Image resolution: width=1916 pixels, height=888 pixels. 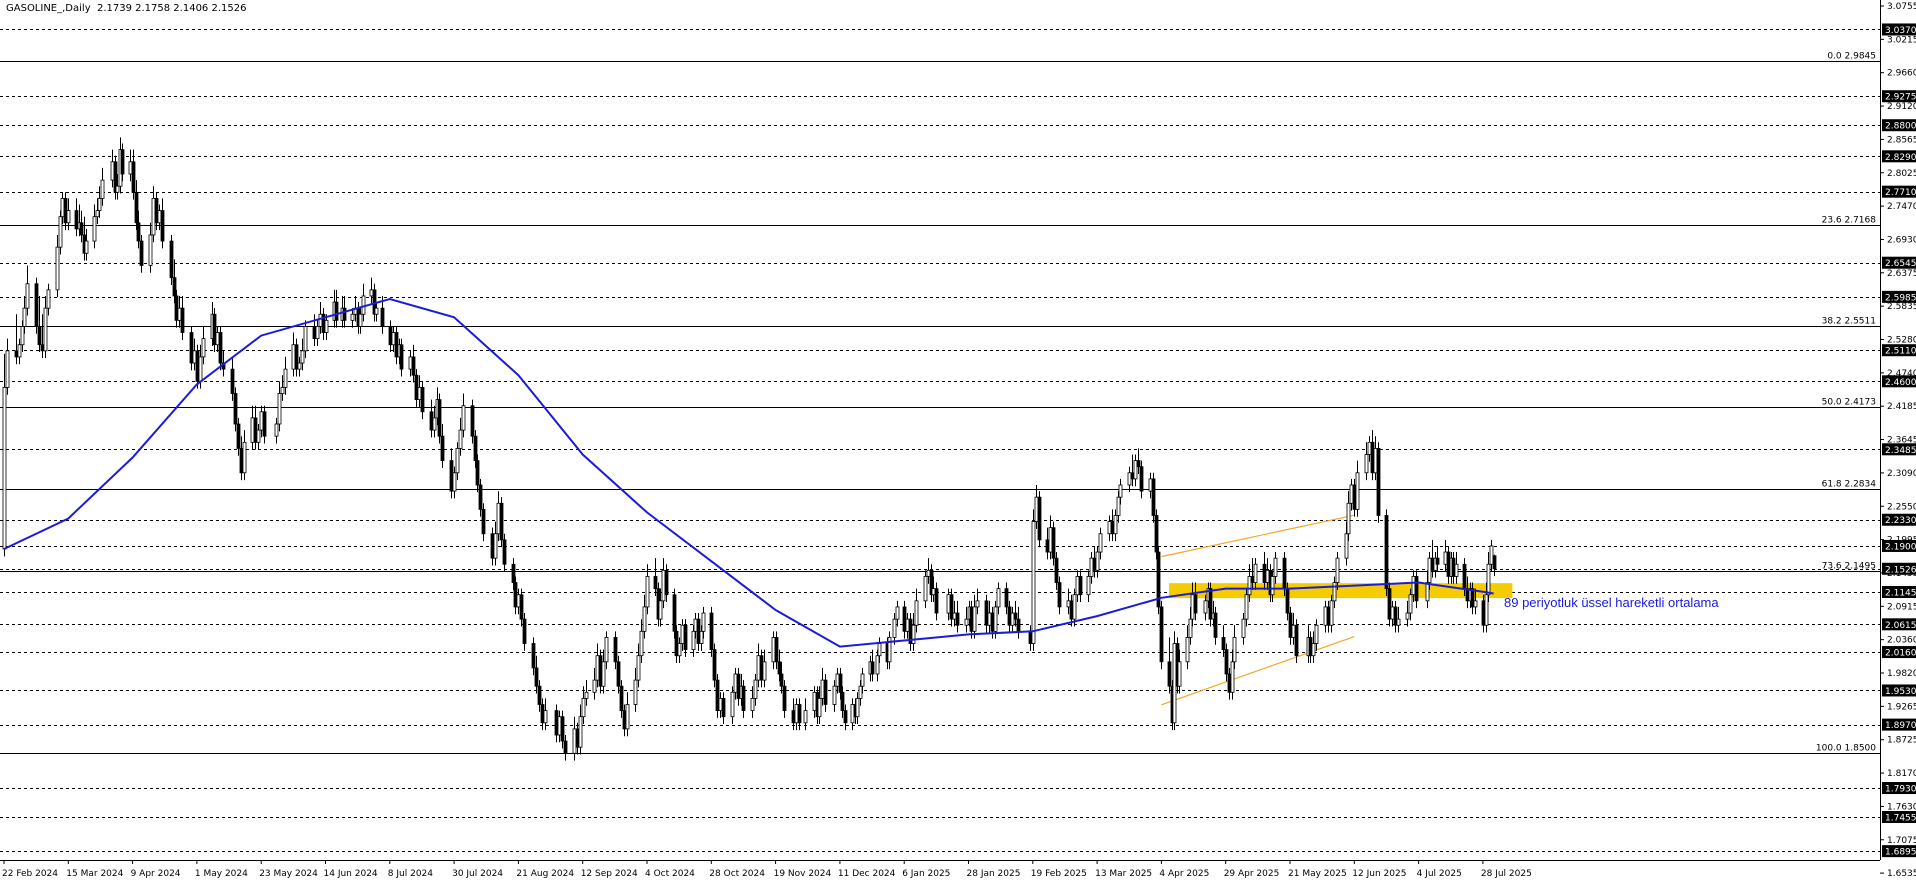 What do you see at coordinates (737, 874) in the screenshot?
I see `x-tick-label: 28 Oct 2024` at bounding box center [737, 874].